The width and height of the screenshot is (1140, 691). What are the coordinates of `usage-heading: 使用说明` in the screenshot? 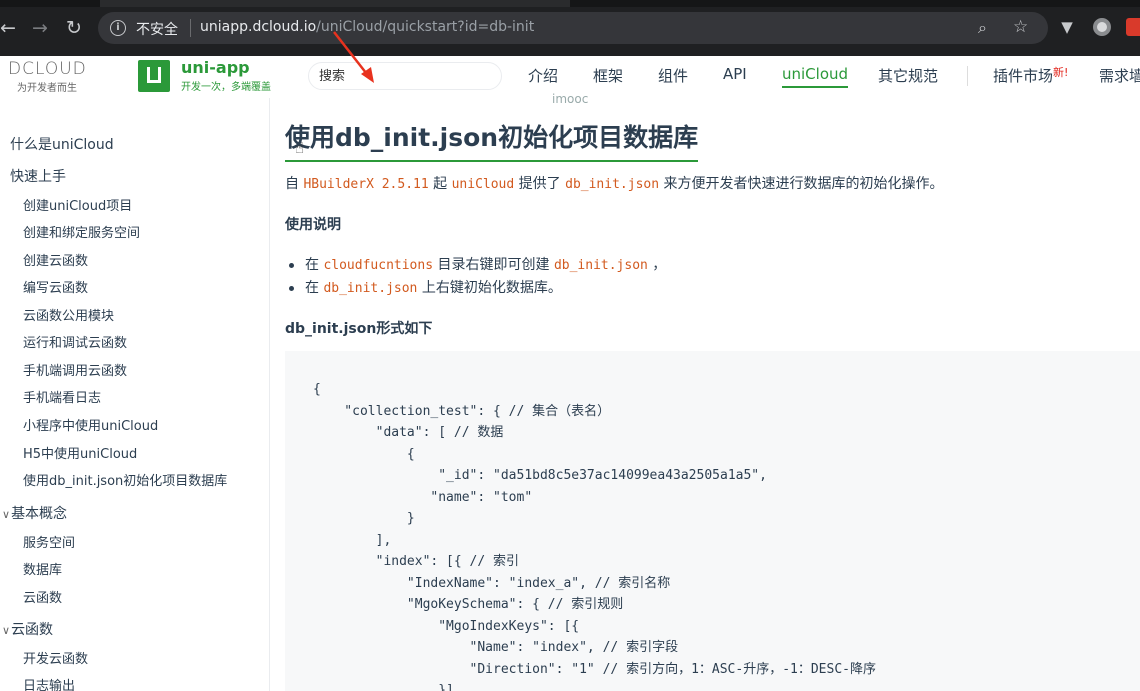 It's located at (313, 225).